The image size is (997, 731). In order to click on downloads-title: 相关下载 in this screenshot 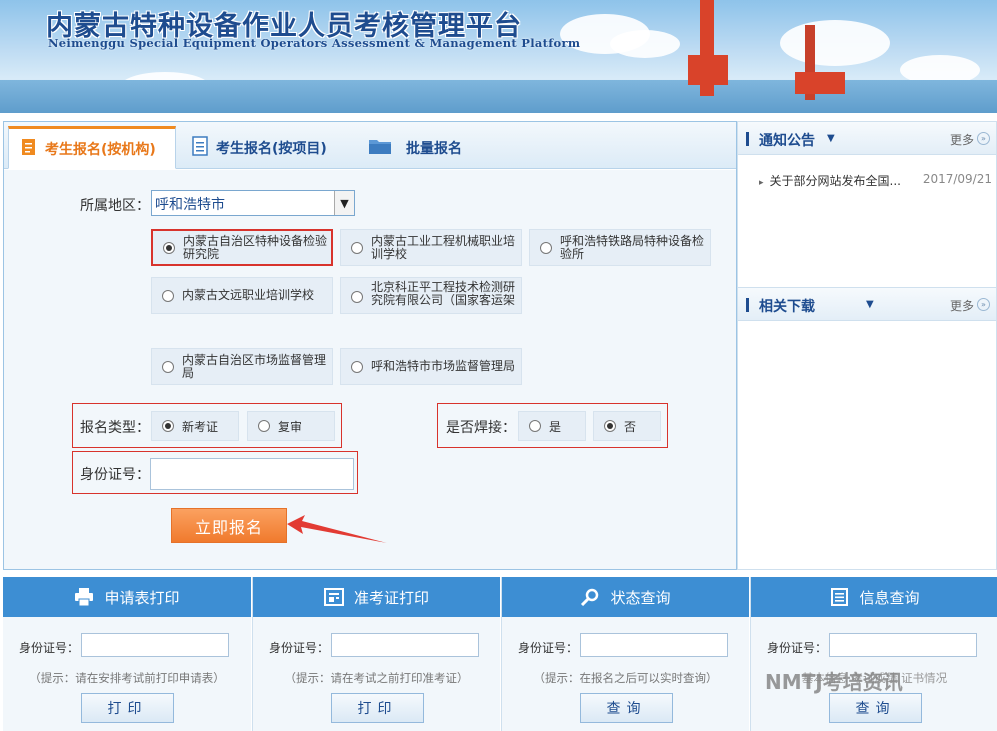, I will do `click(787, 307)`.